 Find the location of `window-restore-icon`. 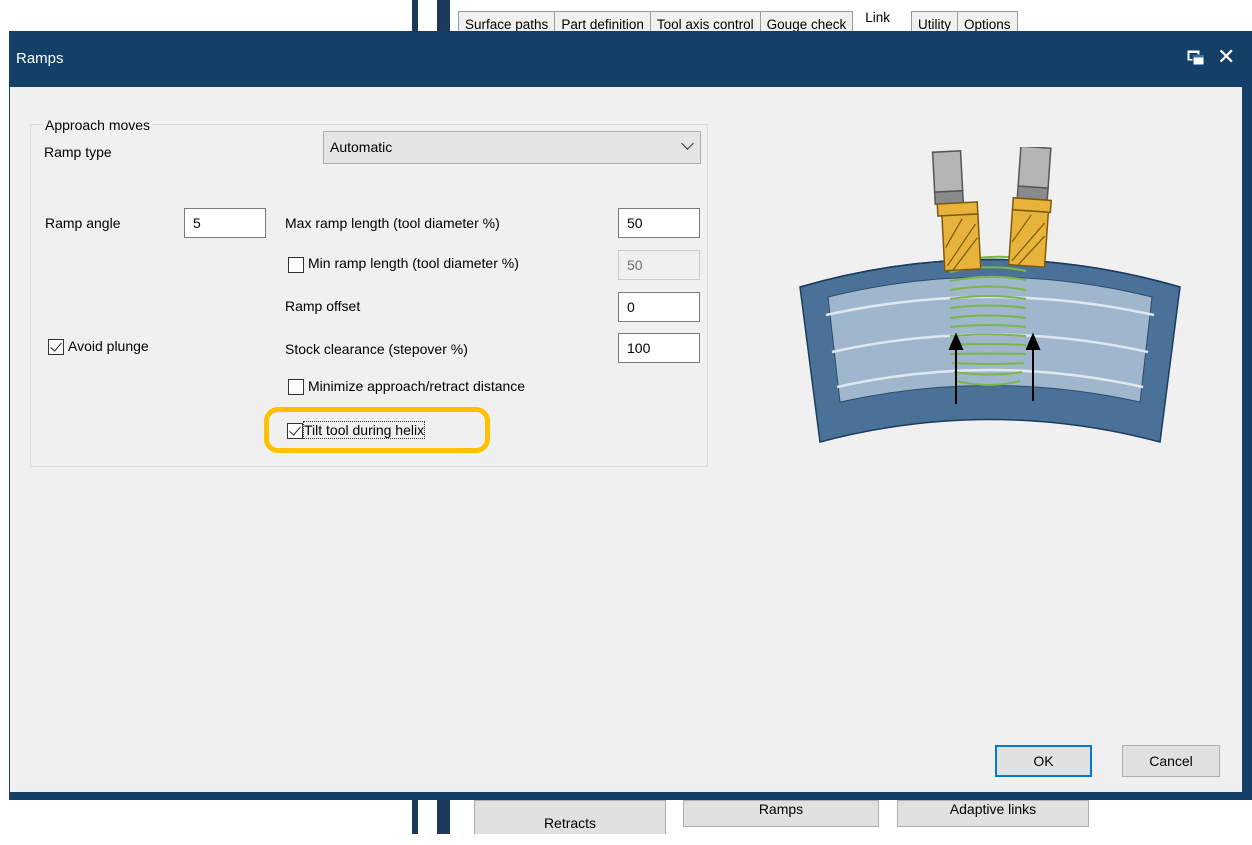

window-restore-icon is located at coordinates (1196, 58).